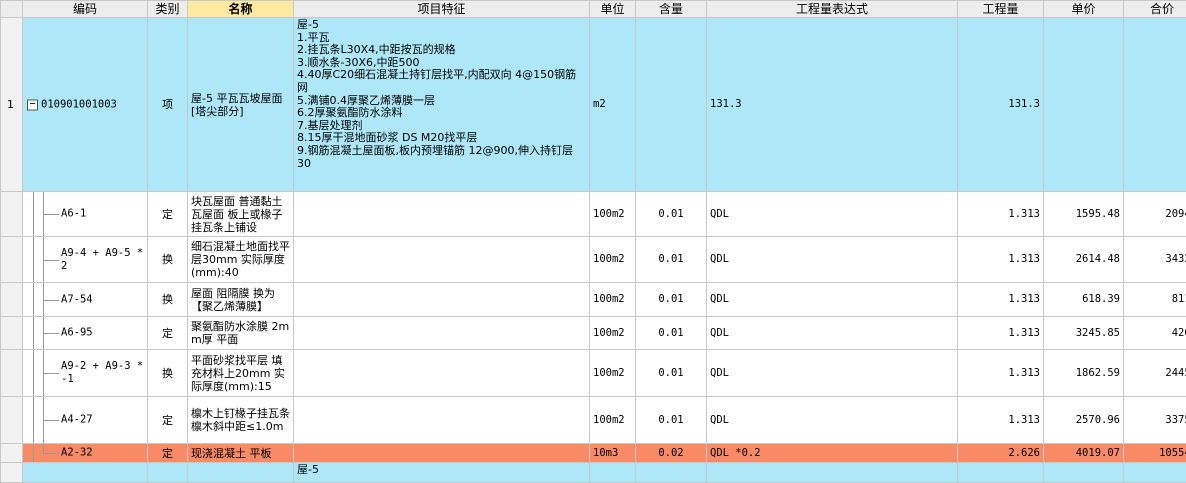 This screenshot has height=483, width=1186. Describe the element at coordinates (85, 373) in the screenshot. I see `code-cell: A9-2 + A9-3 * -1` at that location.